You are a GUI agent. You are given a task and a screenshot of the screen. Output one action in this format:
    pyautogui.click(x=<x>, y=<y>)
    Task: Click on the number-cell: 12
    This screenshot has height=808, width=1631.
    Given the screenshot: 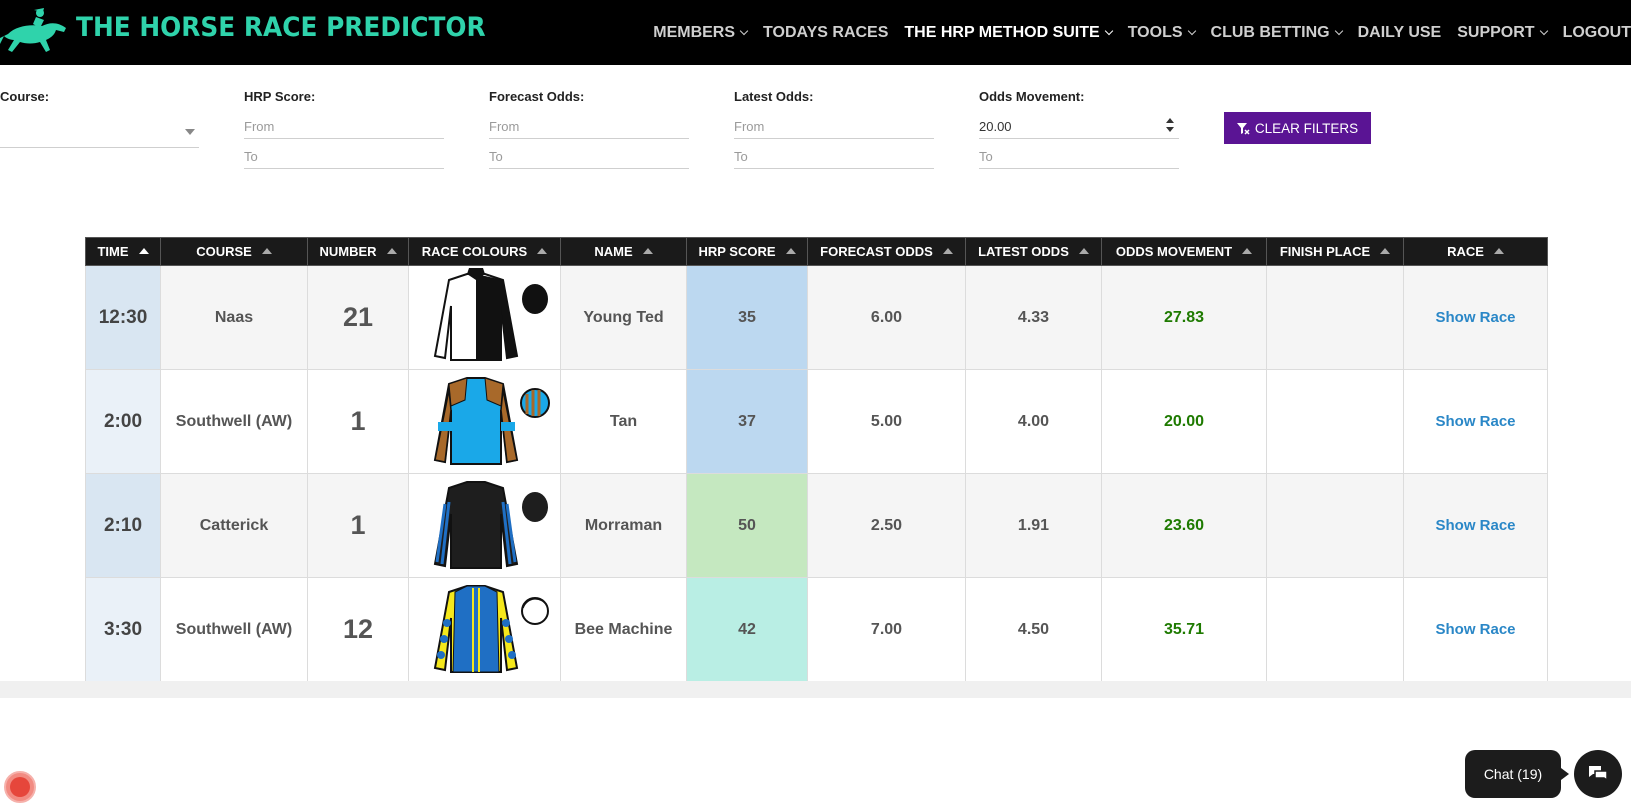 What is the action you would take?
    pyautogui.click(x=358, y=629)
    